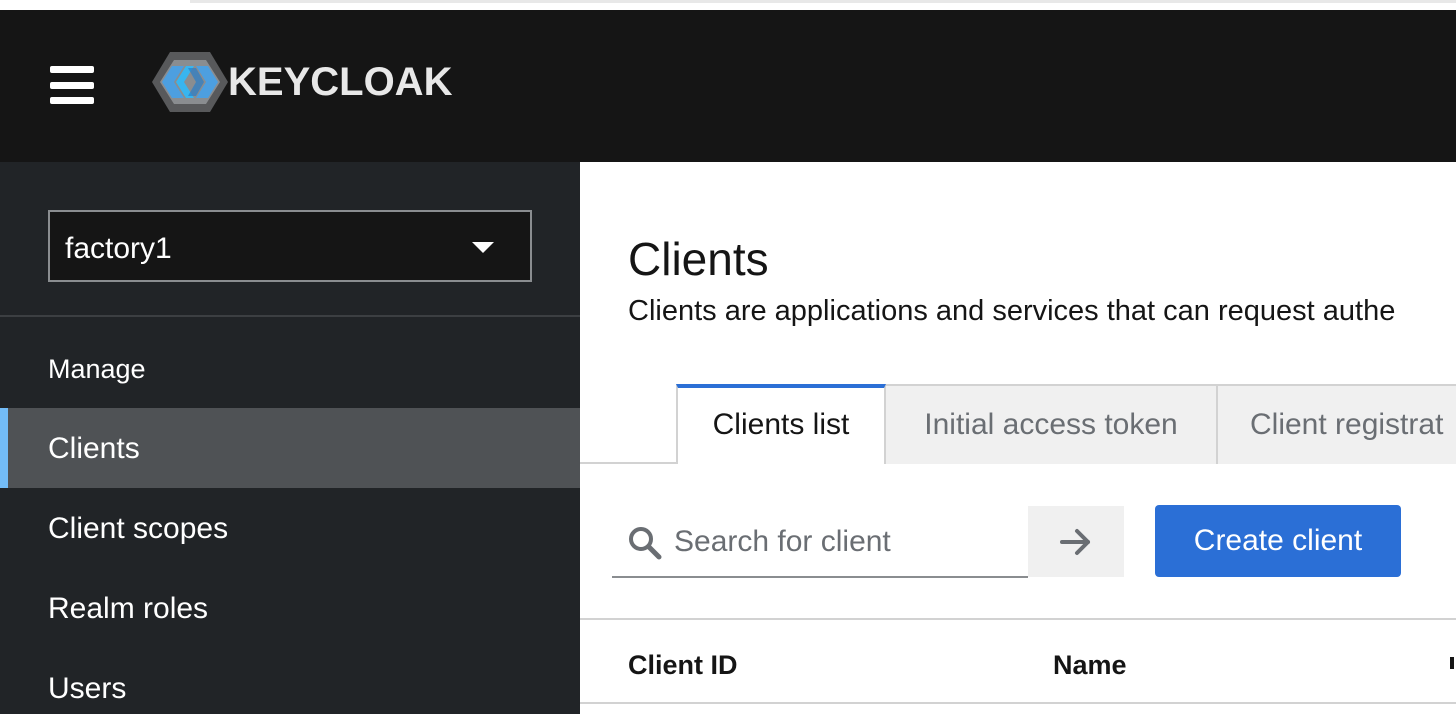 This screenshot has width=1456, height=728. Describe the element at coordinates (72, 86) in the screenshot. I see `hamburger-menu-icon` at that location.